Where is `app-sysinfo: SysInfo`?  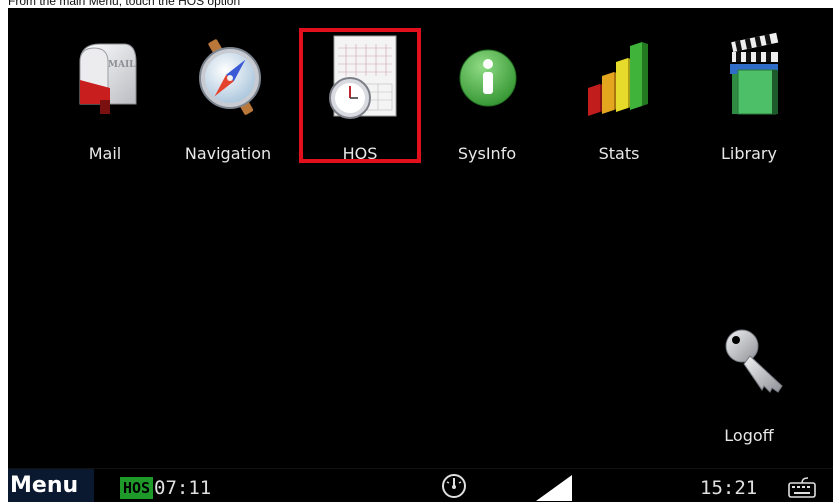
app-sysinfo: SysInfo is located at coordinates (487, 91).